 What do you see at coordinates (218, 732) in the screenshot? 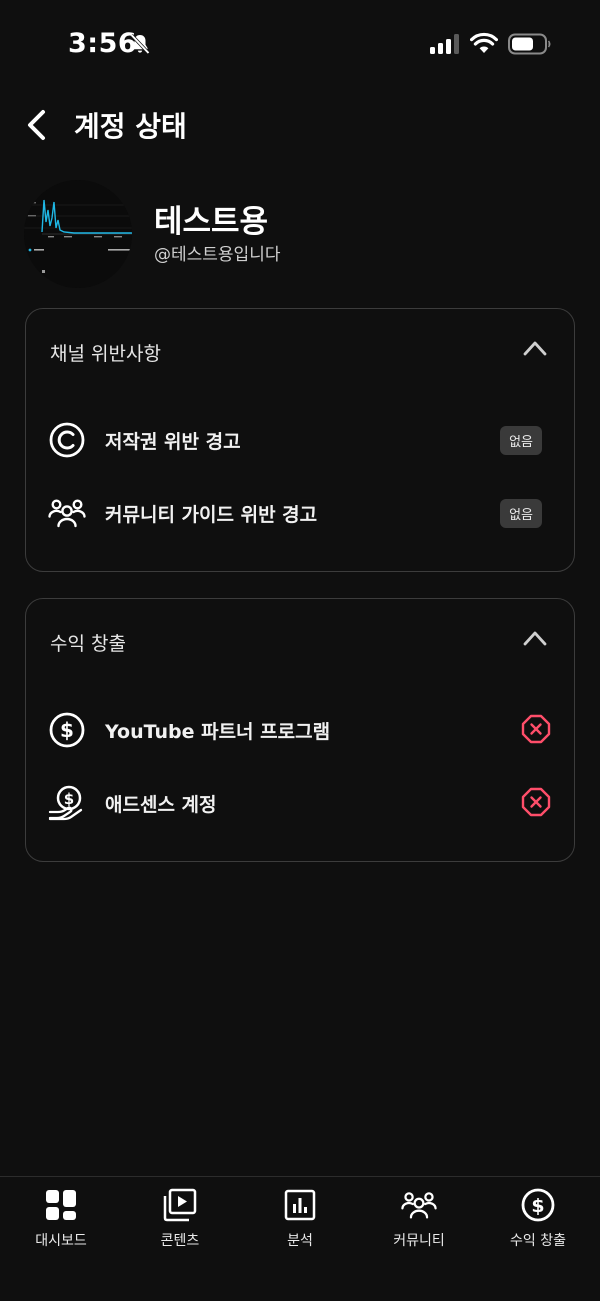
I see `youtube-partner-program-label: YouTube 파트너 프로그램` at bounding box center [218, 732].